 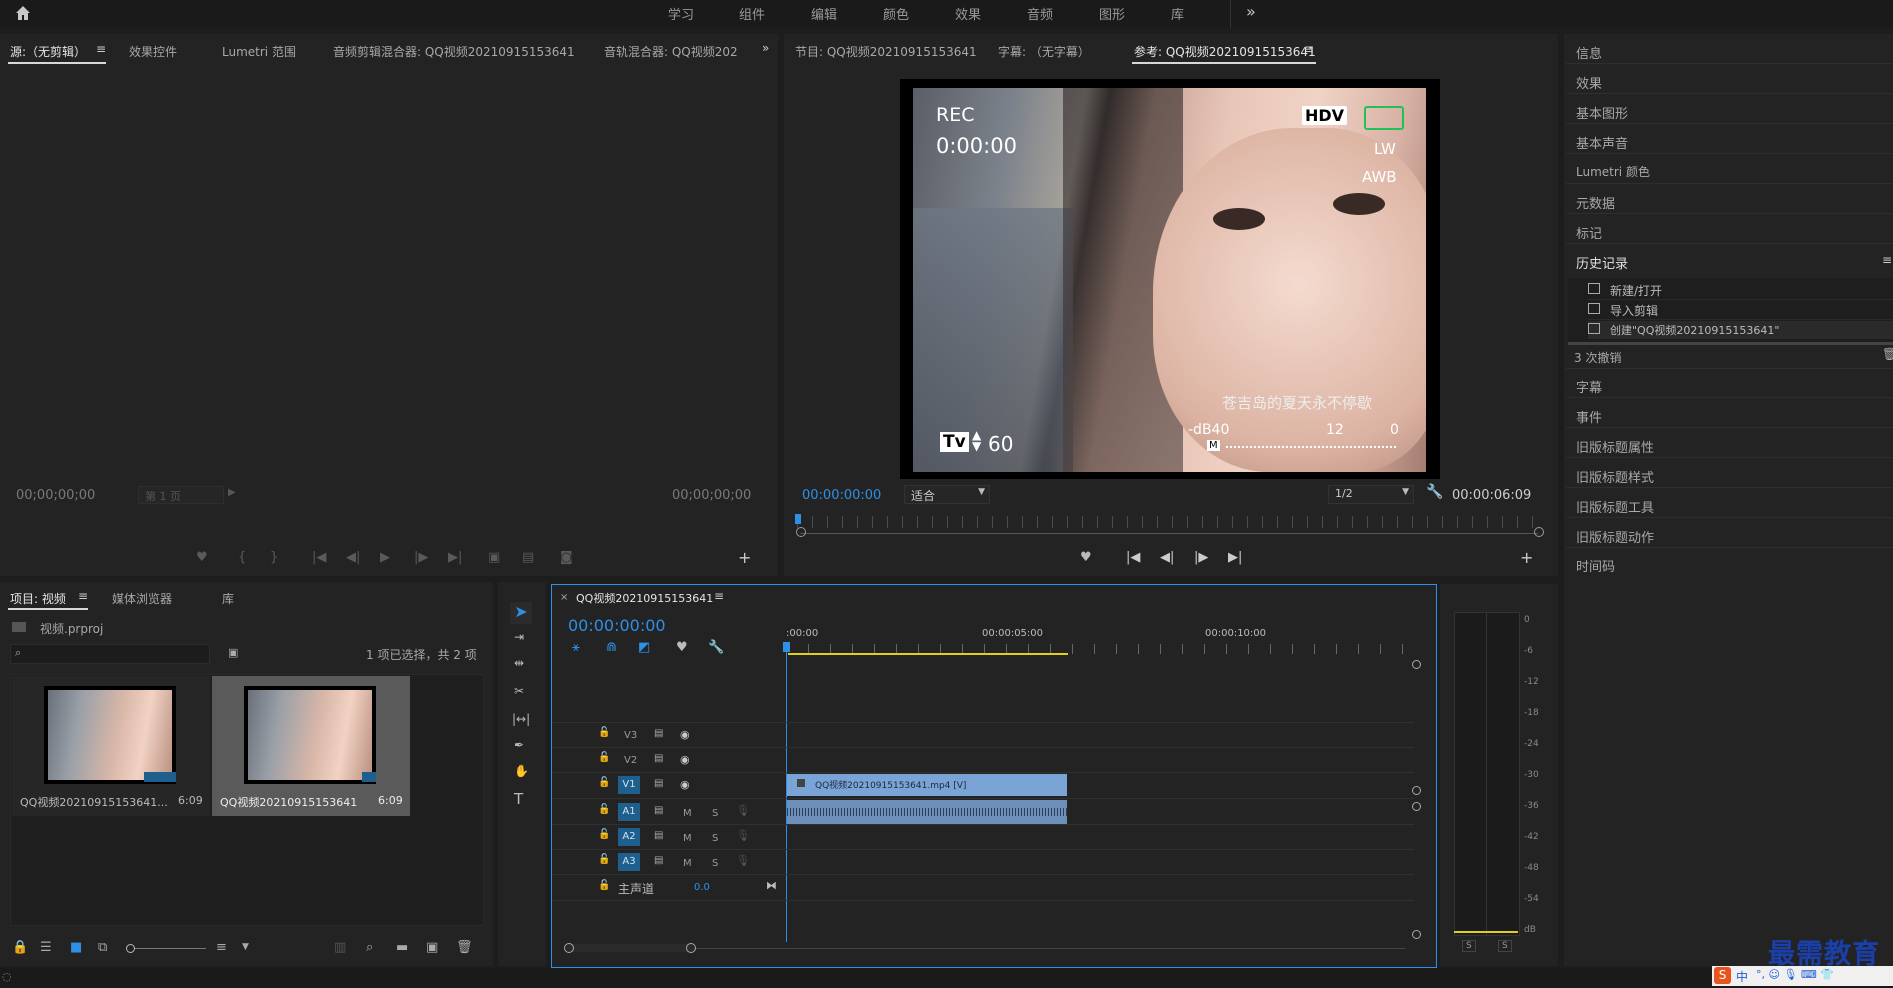 What do you see at coordinates (242, 557) in the screenshot?
I see `mark-in-icon: {` at bounding box center [242, 557].